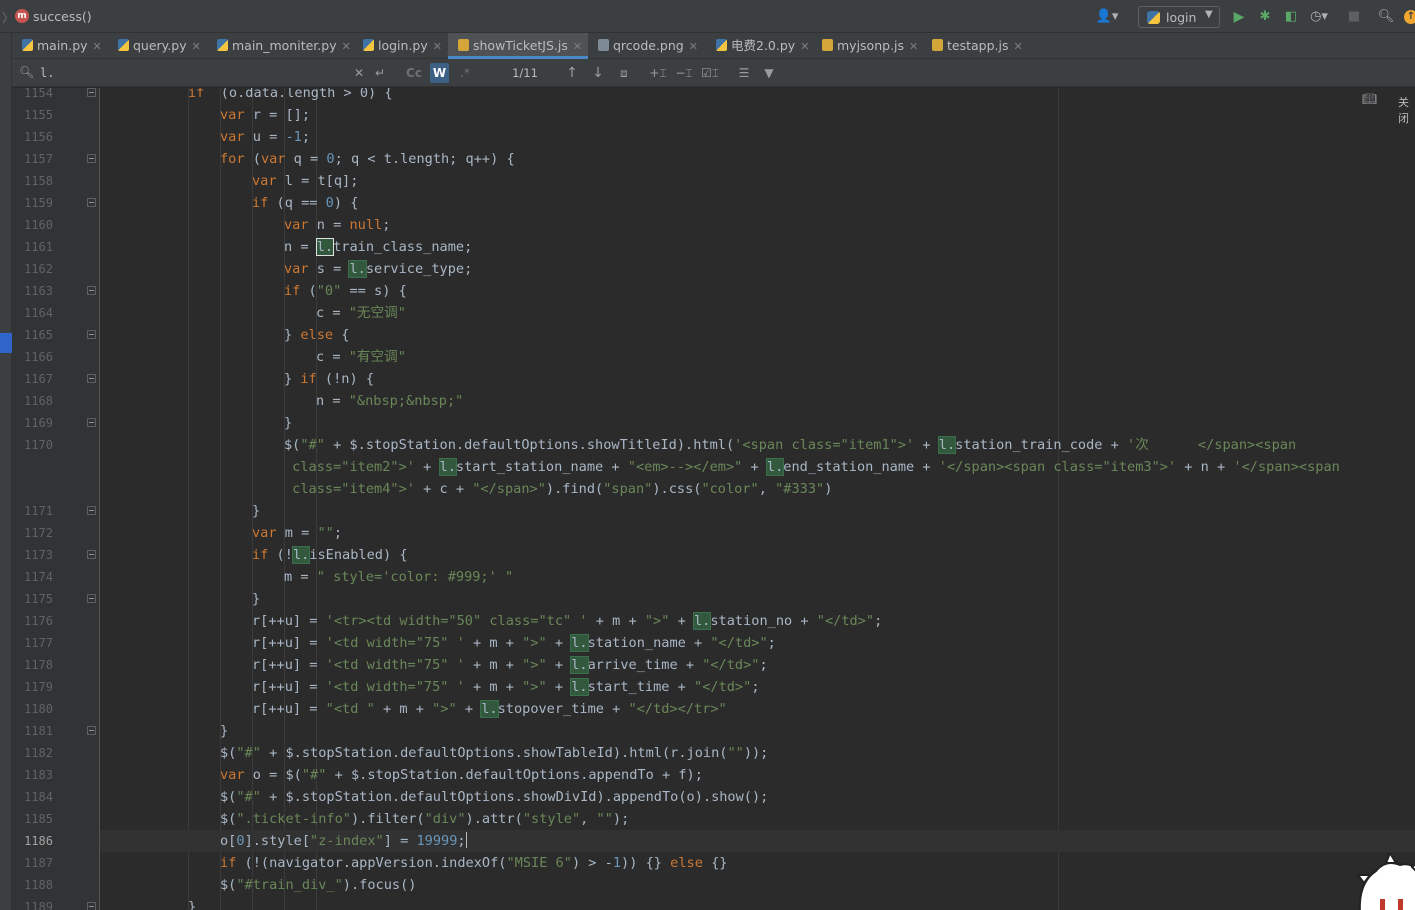 The image size is (1415, 910). Describe the element at coordinates (280, 46) in the screenshot. I see `tab-main-moniter-py: main_moniter.py ✕` at that location.